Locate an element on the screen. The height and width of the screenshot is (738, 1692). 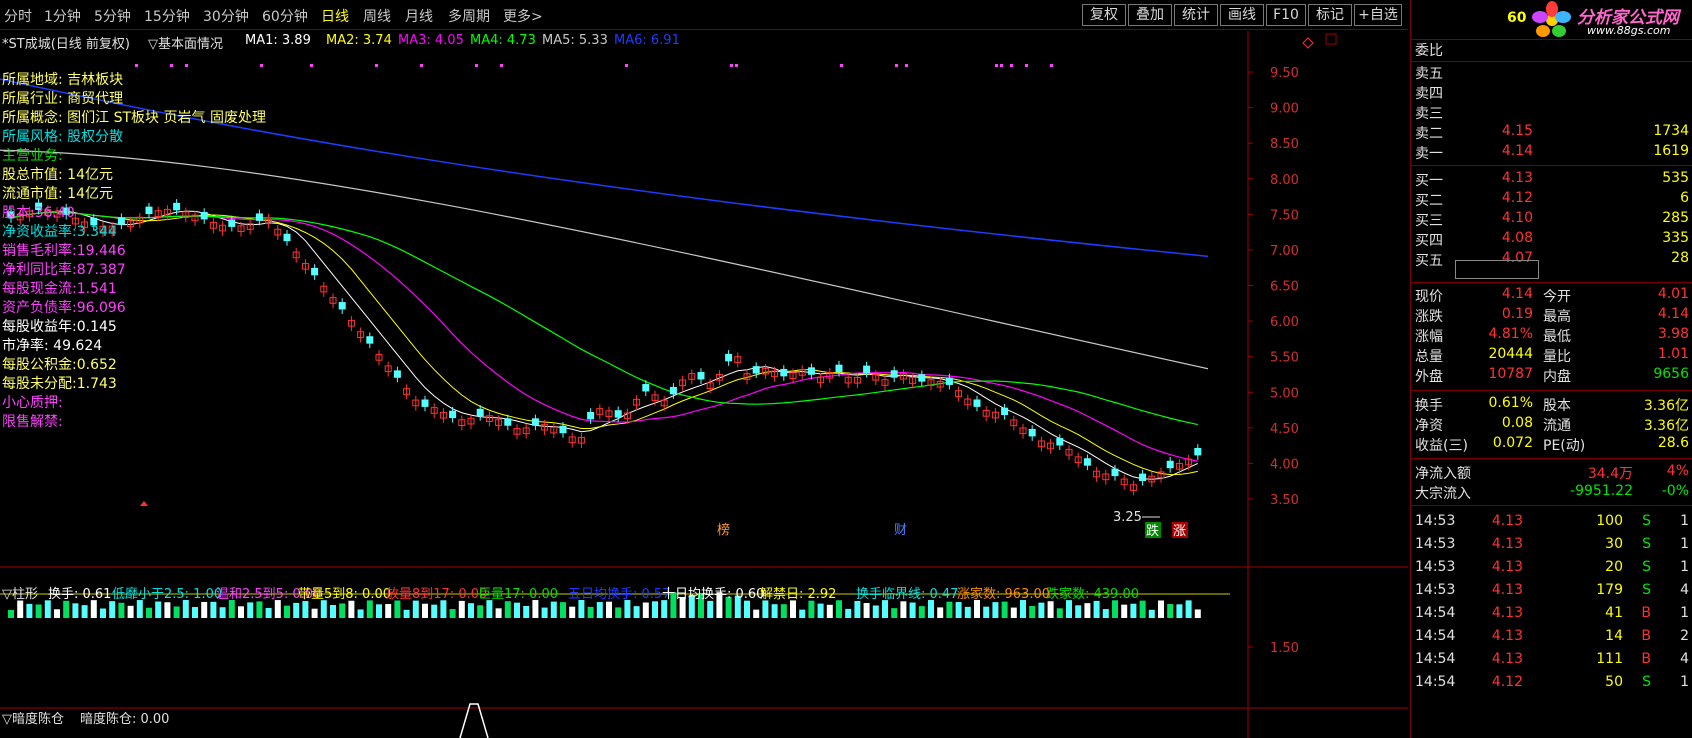
tick-time: 14:53 is located at coordinates (1435, 590).